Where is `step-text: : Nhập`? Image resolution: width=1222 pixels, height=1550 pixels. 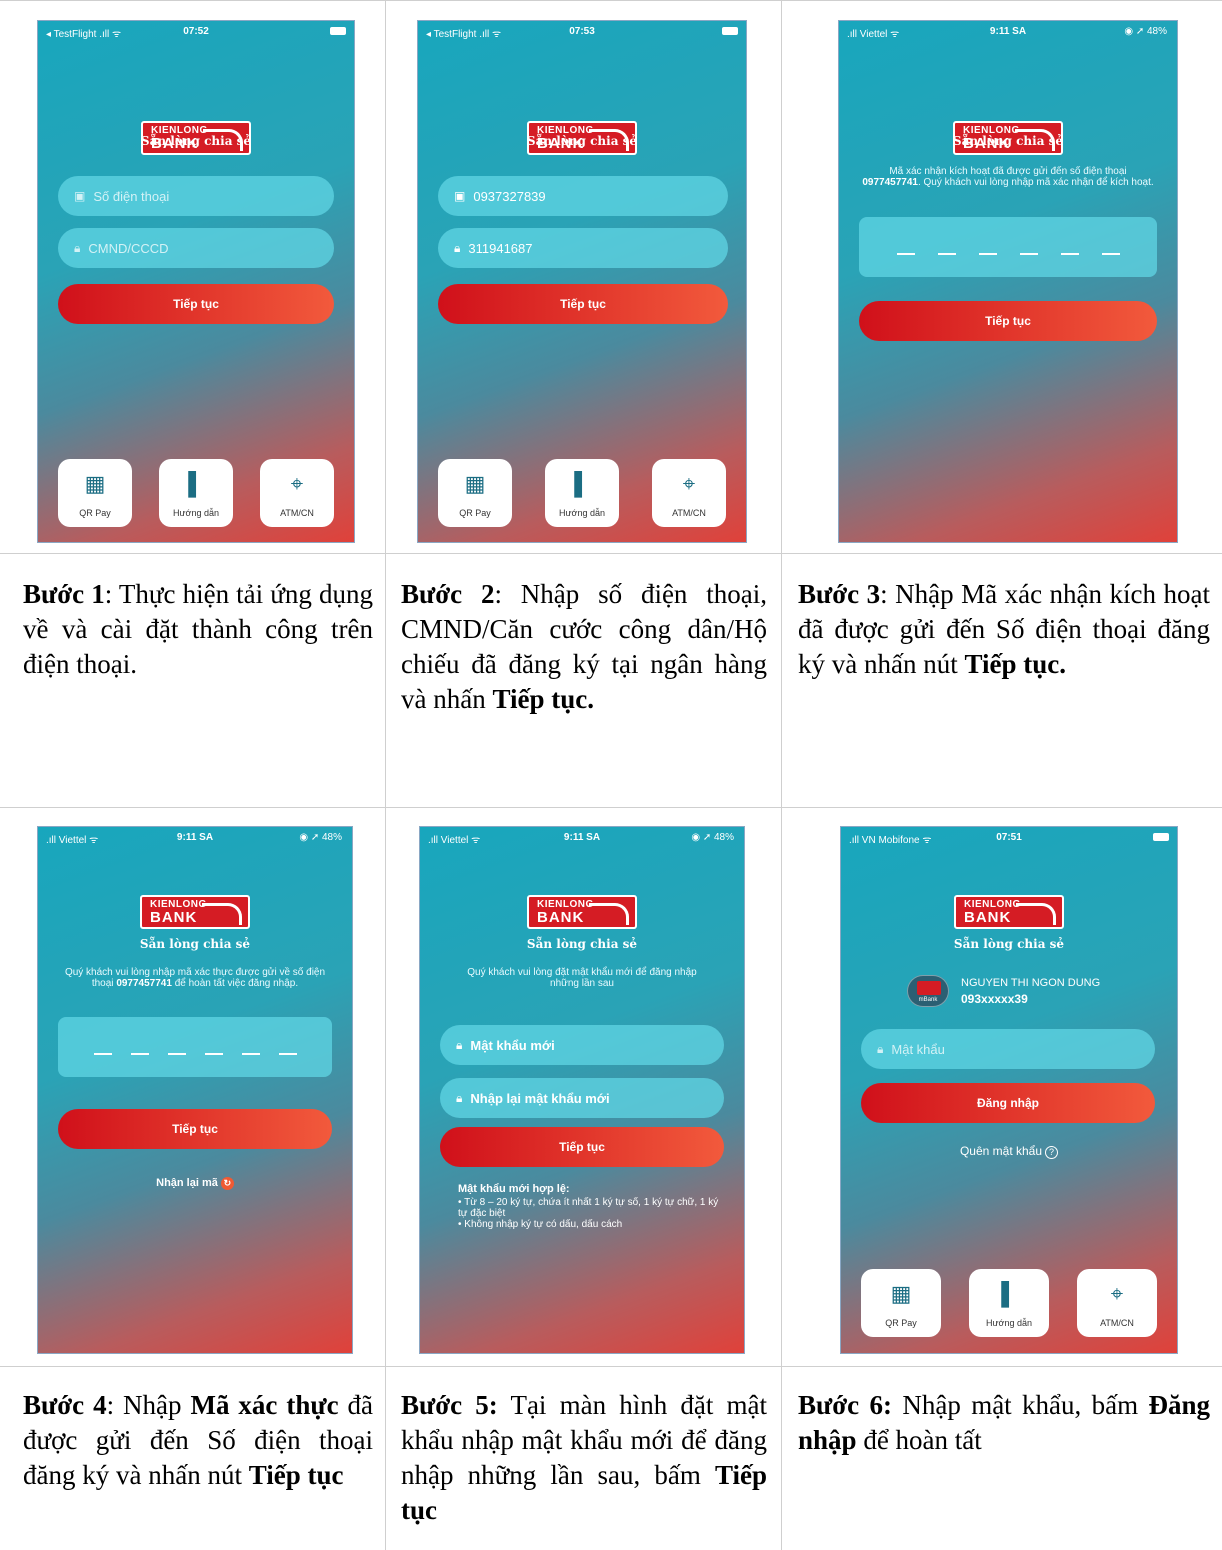 step-text: : Nhập is located at coordinates (148, 1405).